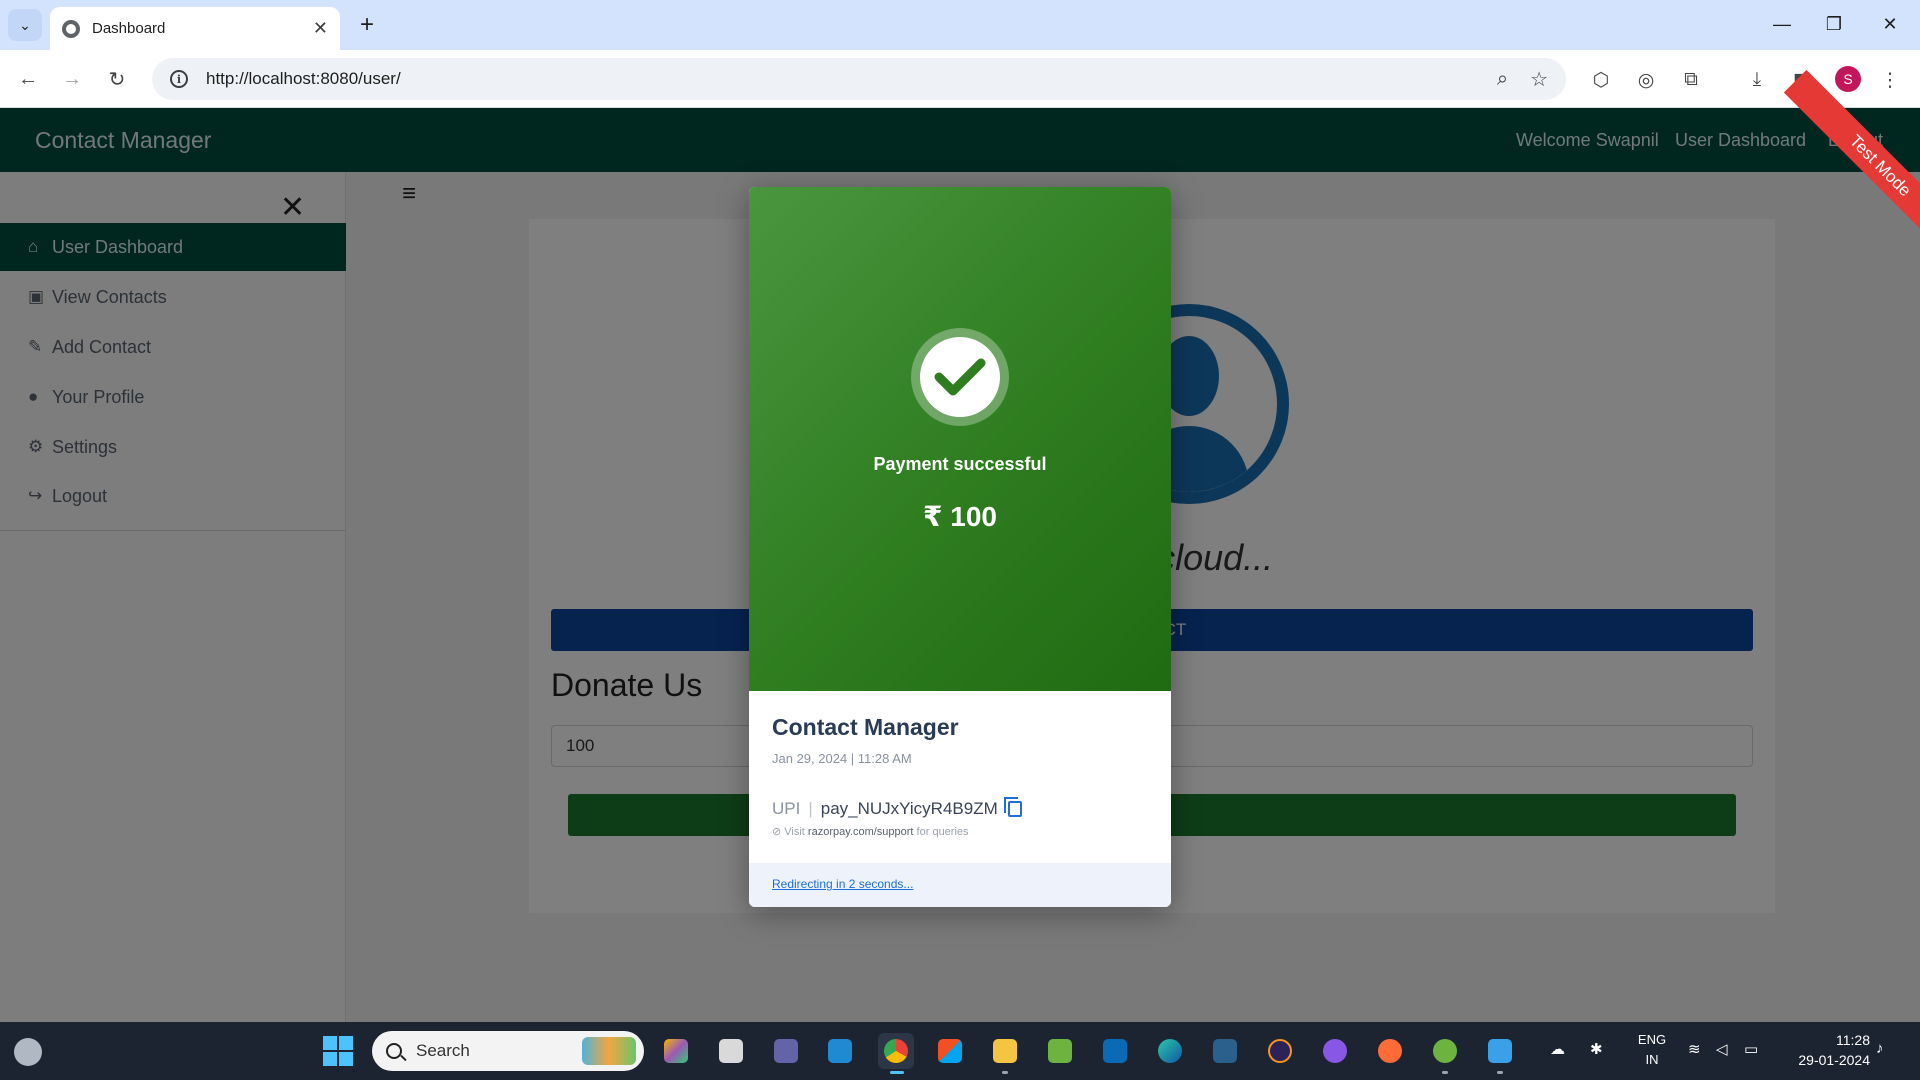 This screenshot has height=1080, width=1920. Describe the element at coordinates (1012, 807) in the screenshot. I see `copy-icon` at that location.